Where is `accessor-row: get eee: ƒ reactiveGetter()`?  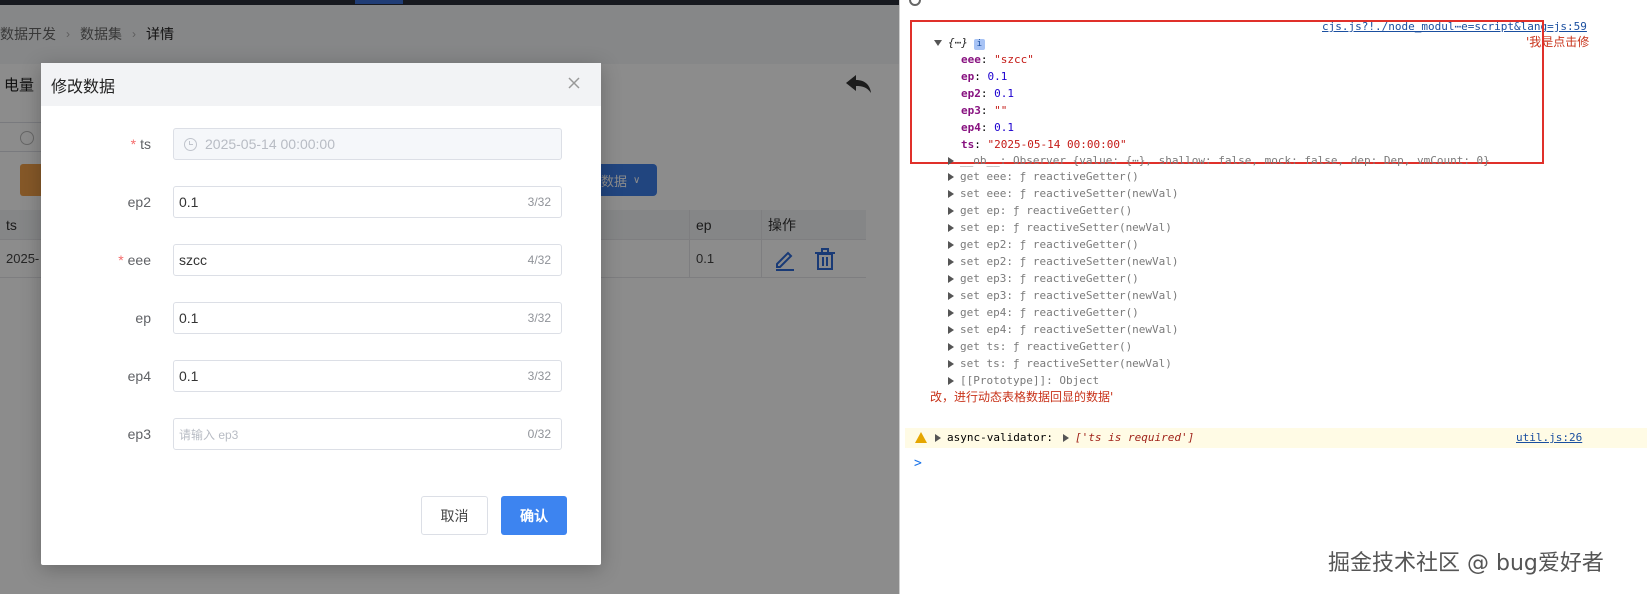
accessor-row: get eee: ƒ reactiveGetter() is located at coordinates (1043, 177).